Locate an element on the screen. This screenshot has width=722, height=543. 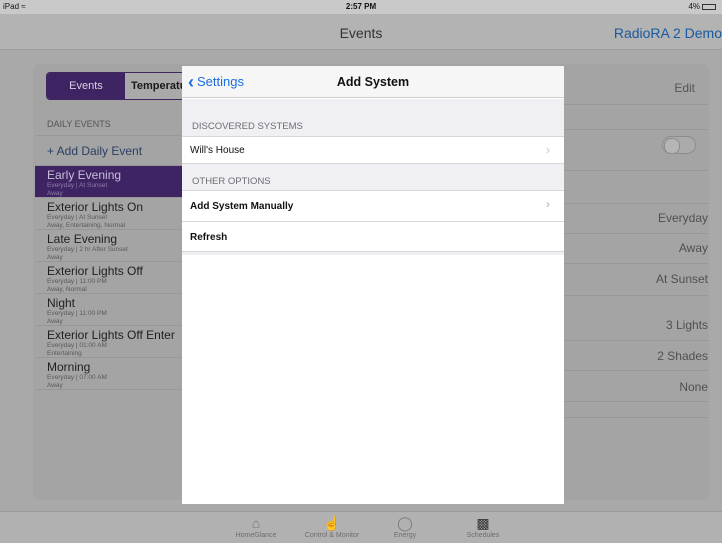
event-title: Night is located at coordinates (61, 303).